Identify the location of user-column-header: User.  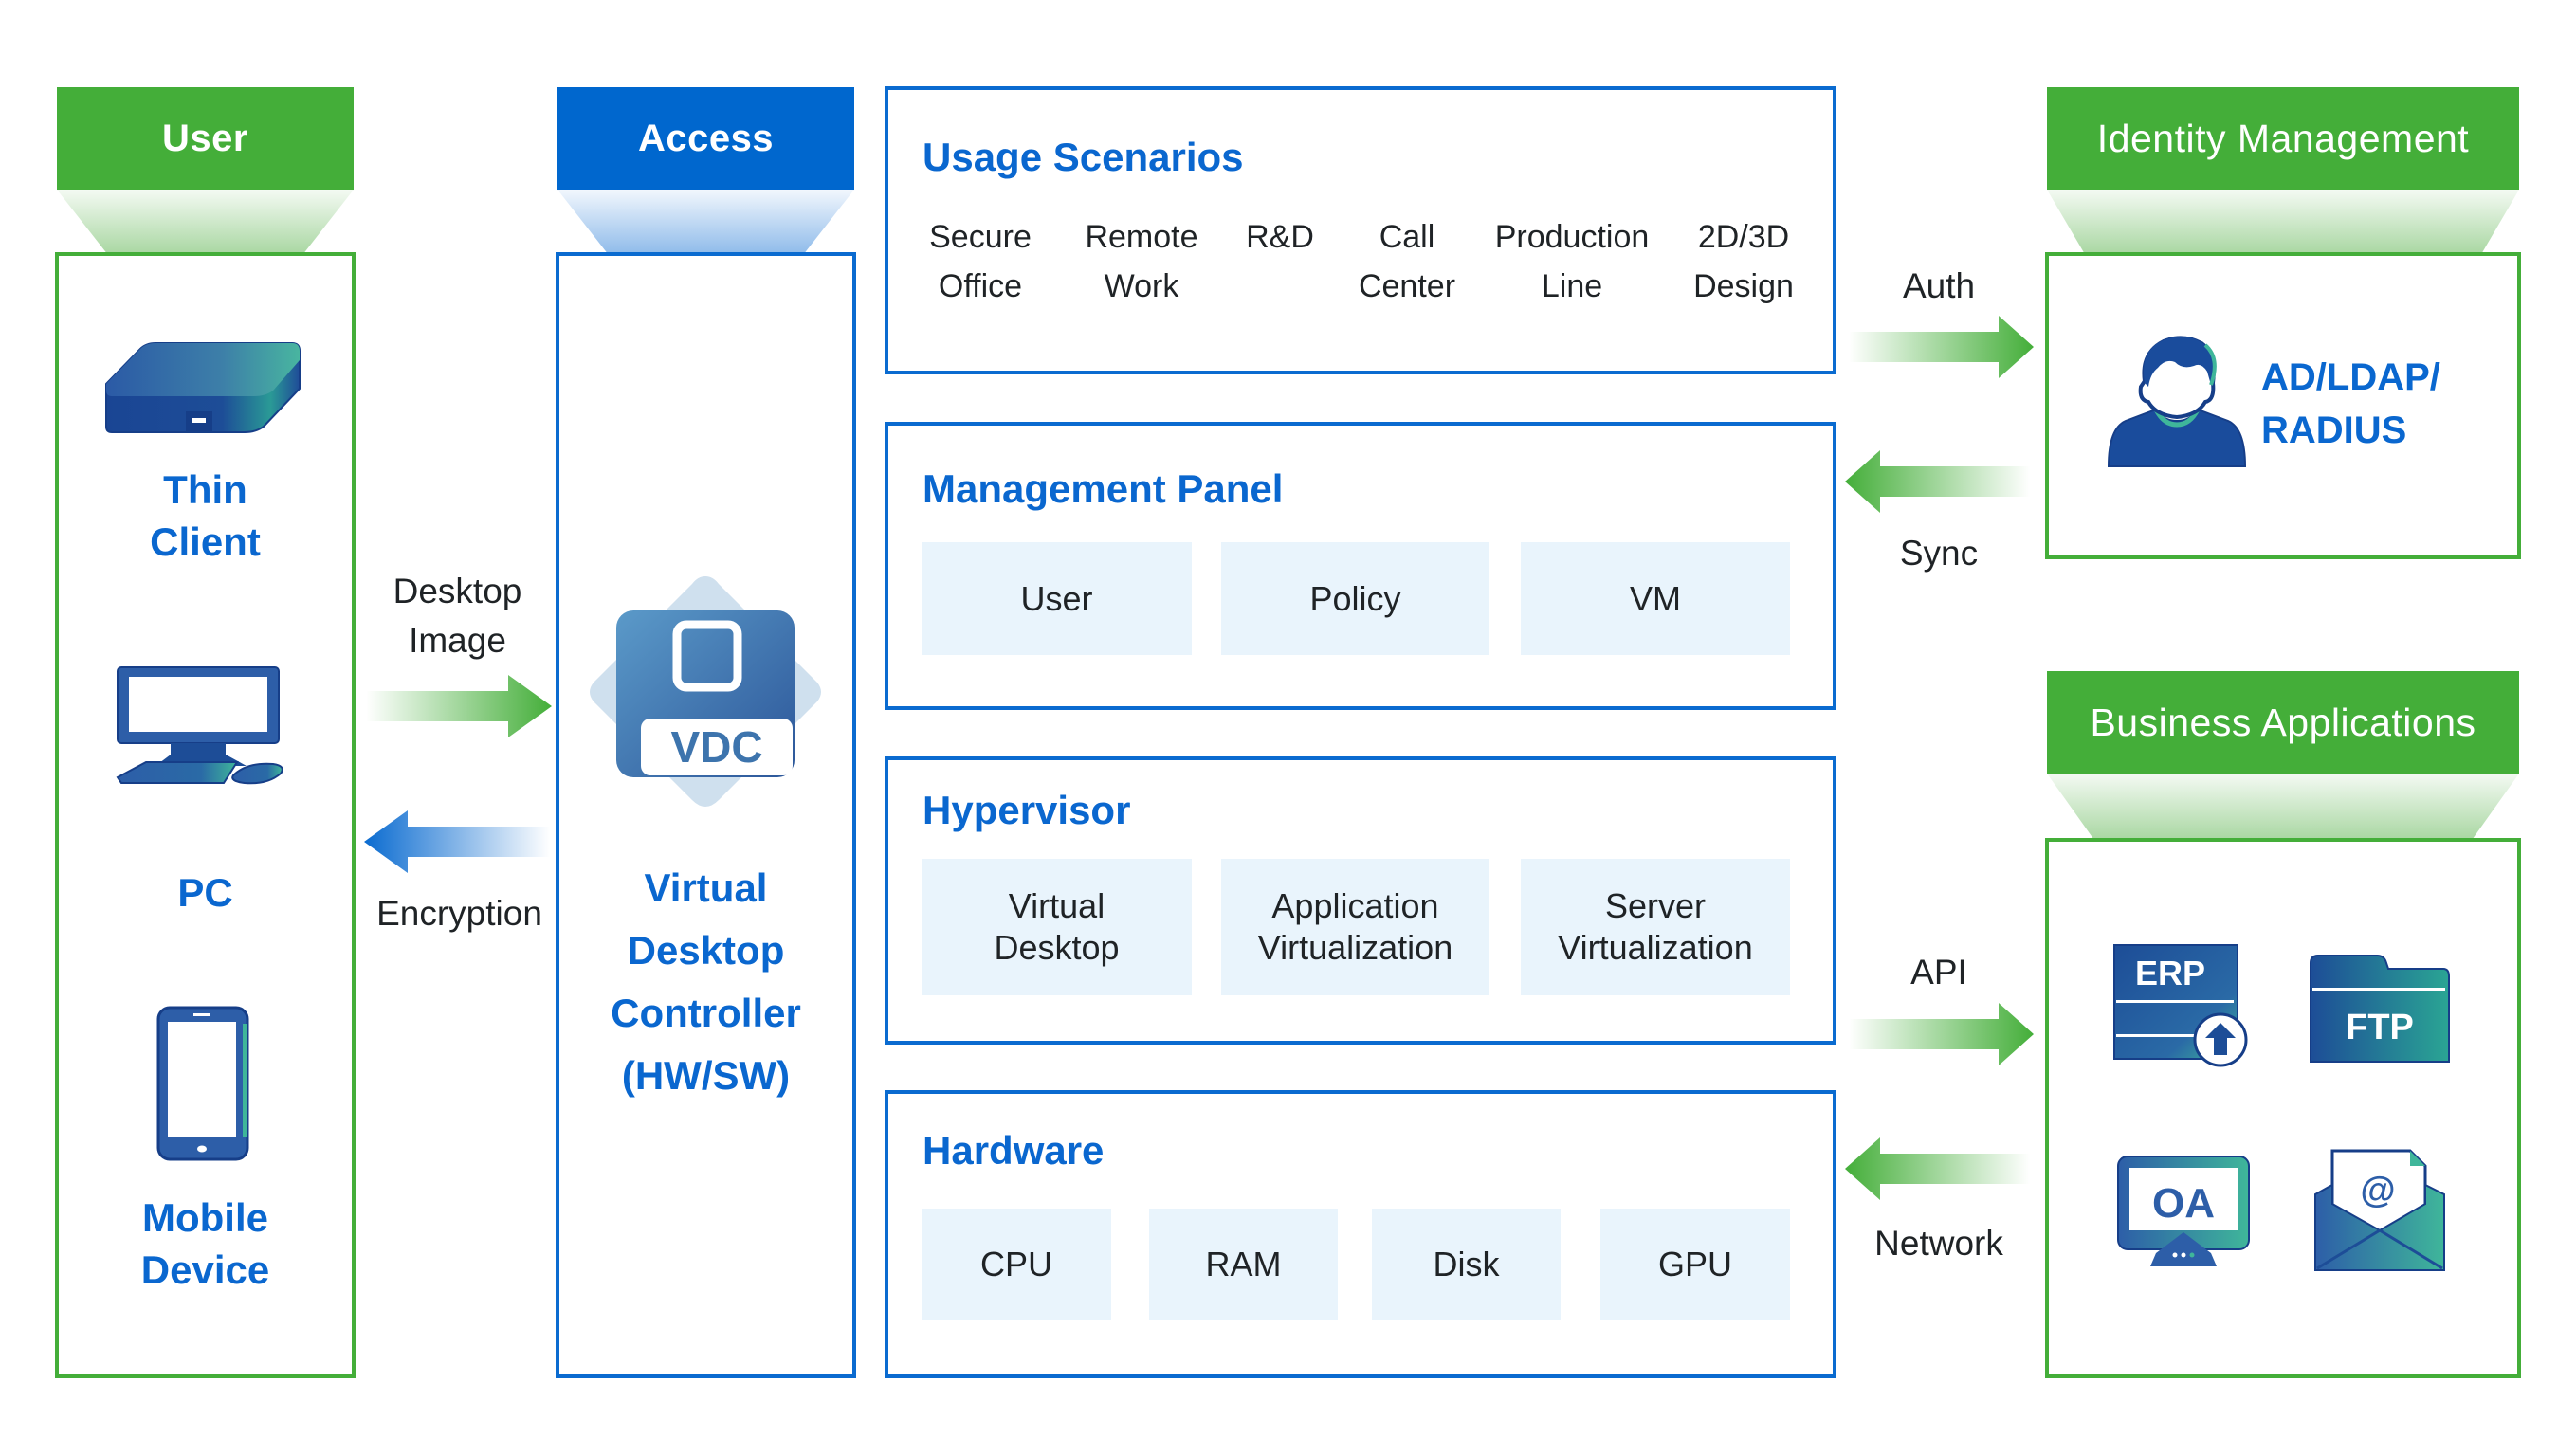
(205, 138).